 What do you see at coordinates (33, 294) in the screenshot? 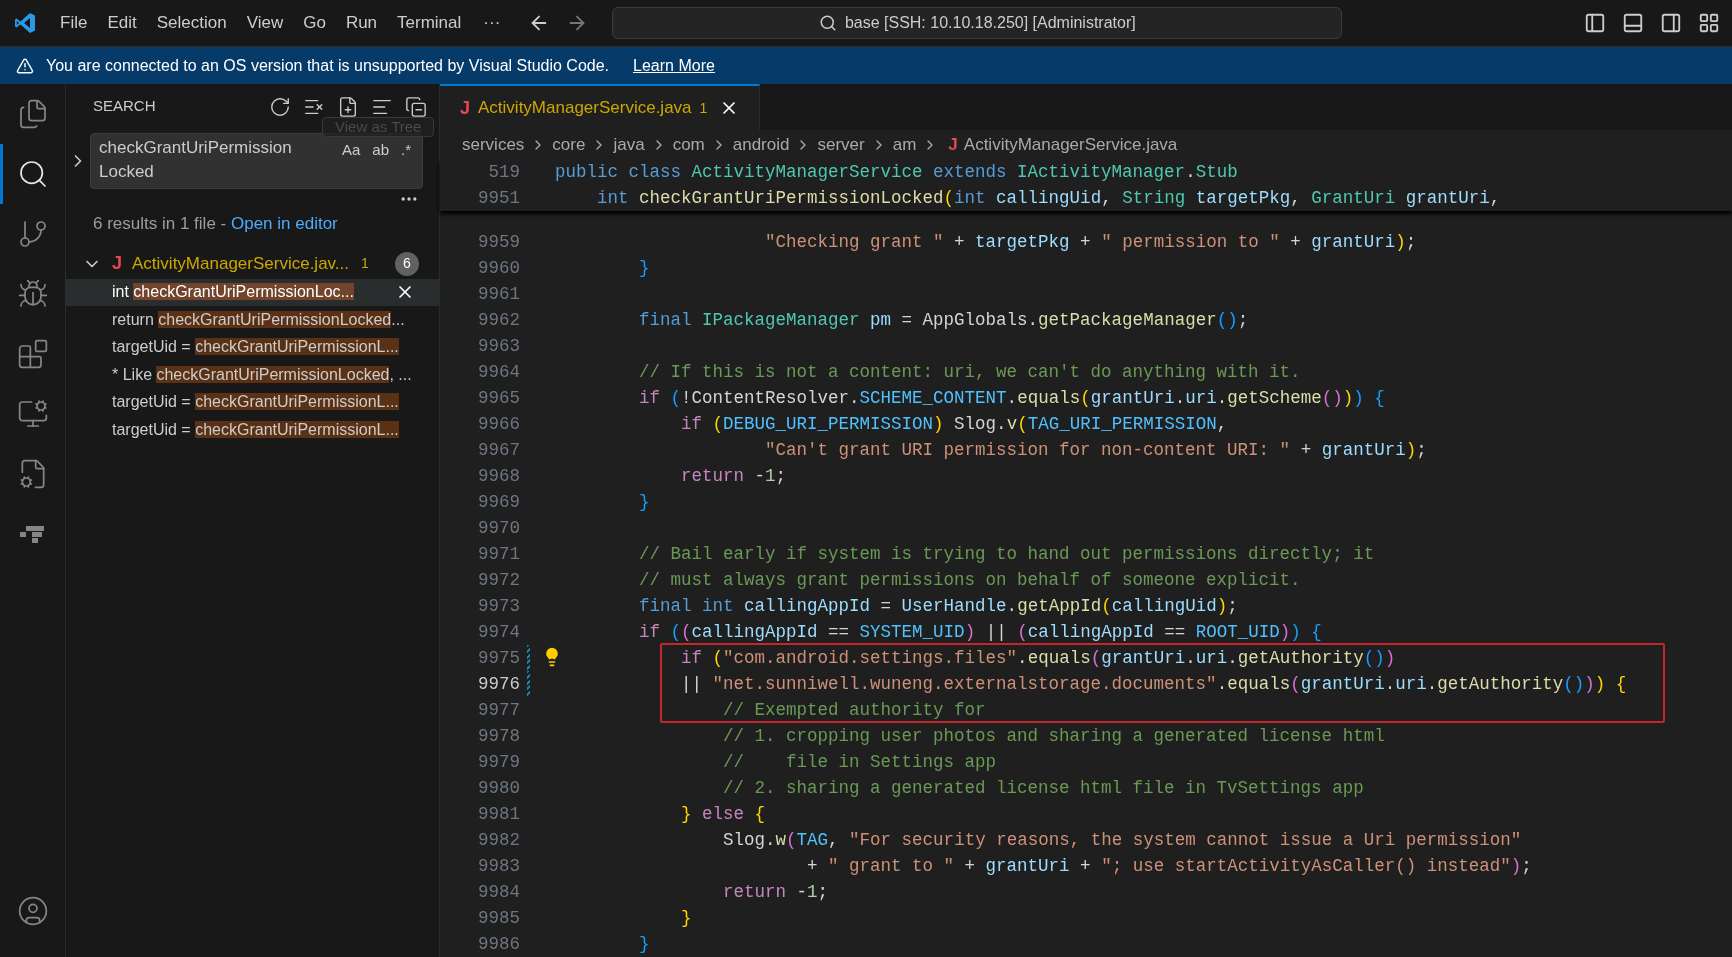
I see `bug-icon` at bounding box center [33, 294].